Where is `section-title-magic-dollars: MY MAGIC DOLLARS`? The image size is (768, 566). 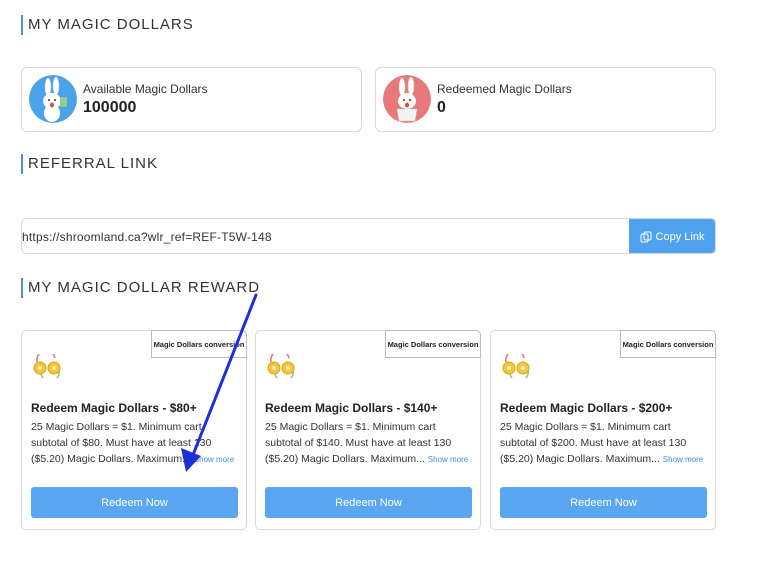
section-title-magic-dollars: MY MAGIC DOLLARS is located at coordinates (107, 25).